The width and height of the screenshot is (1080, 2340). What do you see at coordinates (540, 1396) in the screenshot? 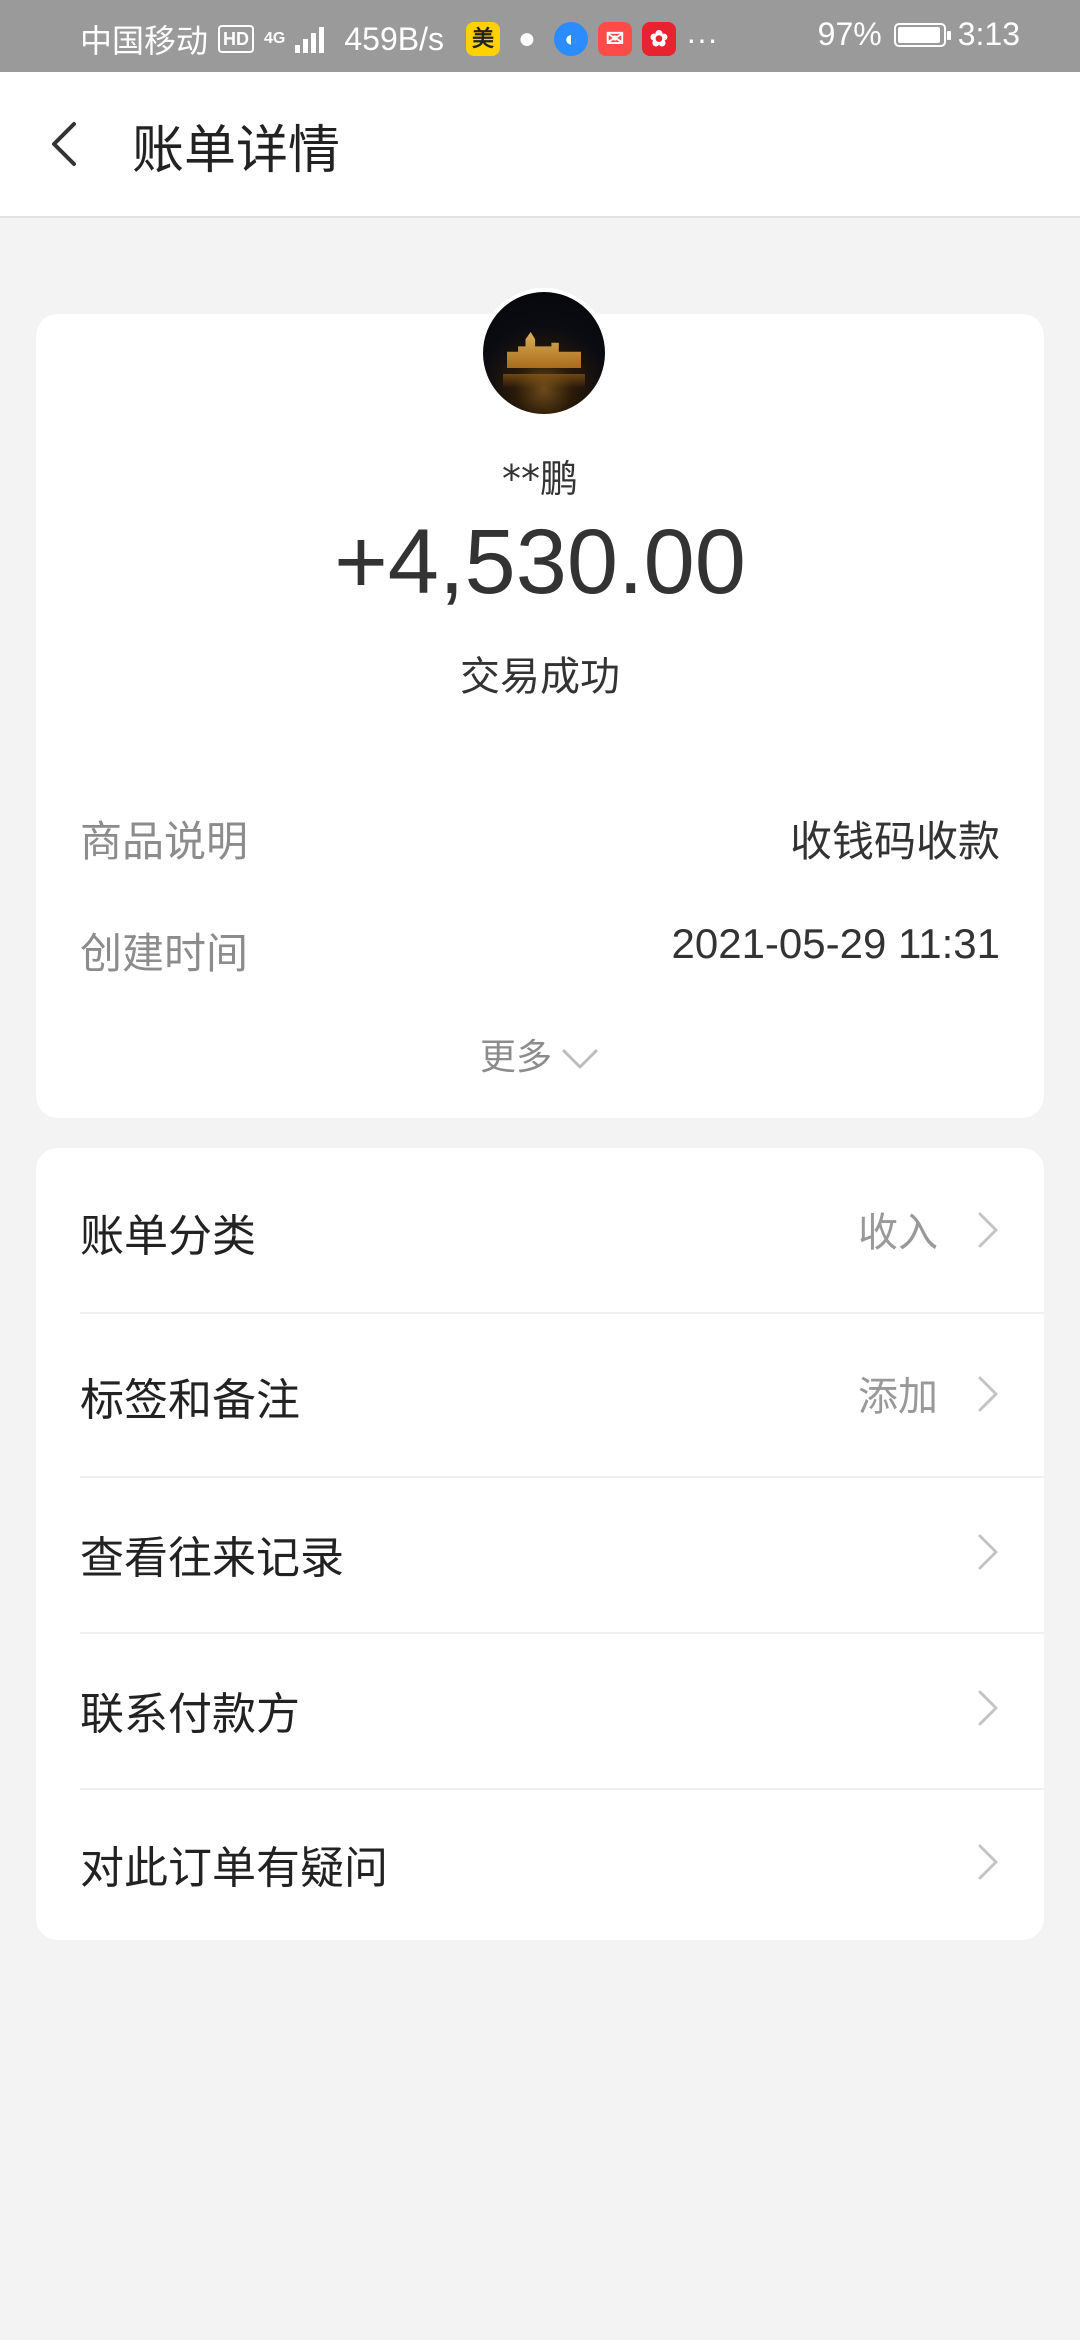
I see `menu-item-tags-notes: 标签和备注 添加` at bounding box center [540, 1396].